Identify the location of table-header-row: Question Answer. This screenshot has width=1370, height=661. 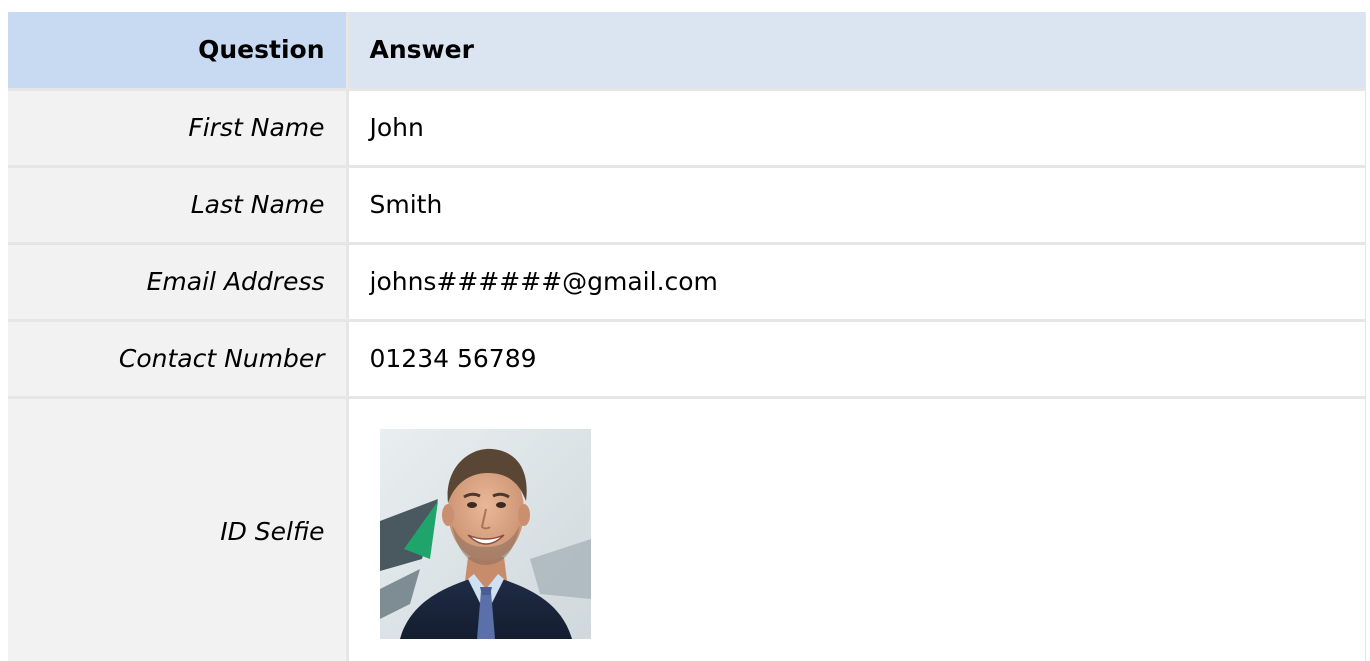
(687, 51).